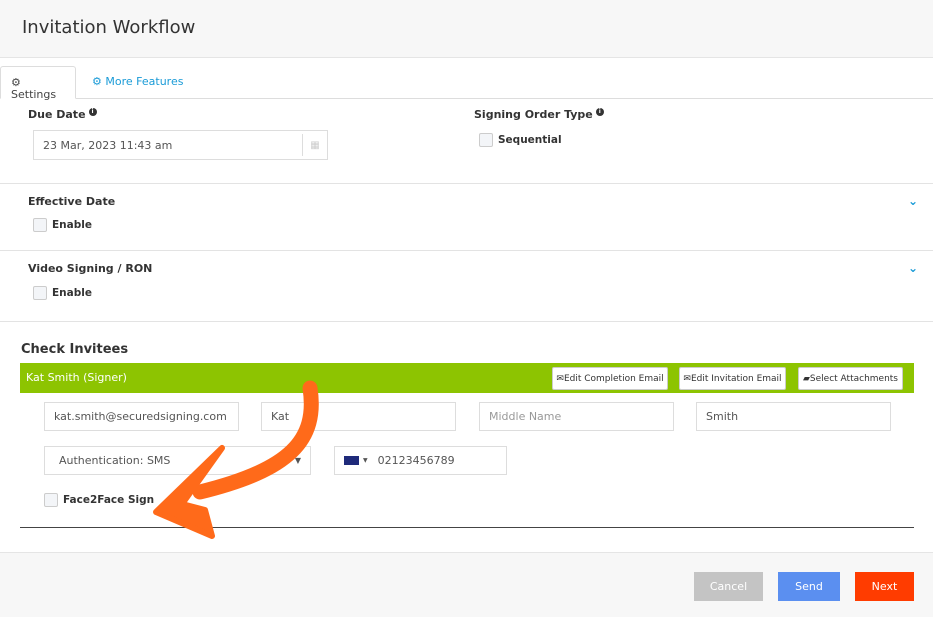 Image resolution: width=933 pixels, height=617 pixels. I want to click on arrow-shaft, so click(255, 440).